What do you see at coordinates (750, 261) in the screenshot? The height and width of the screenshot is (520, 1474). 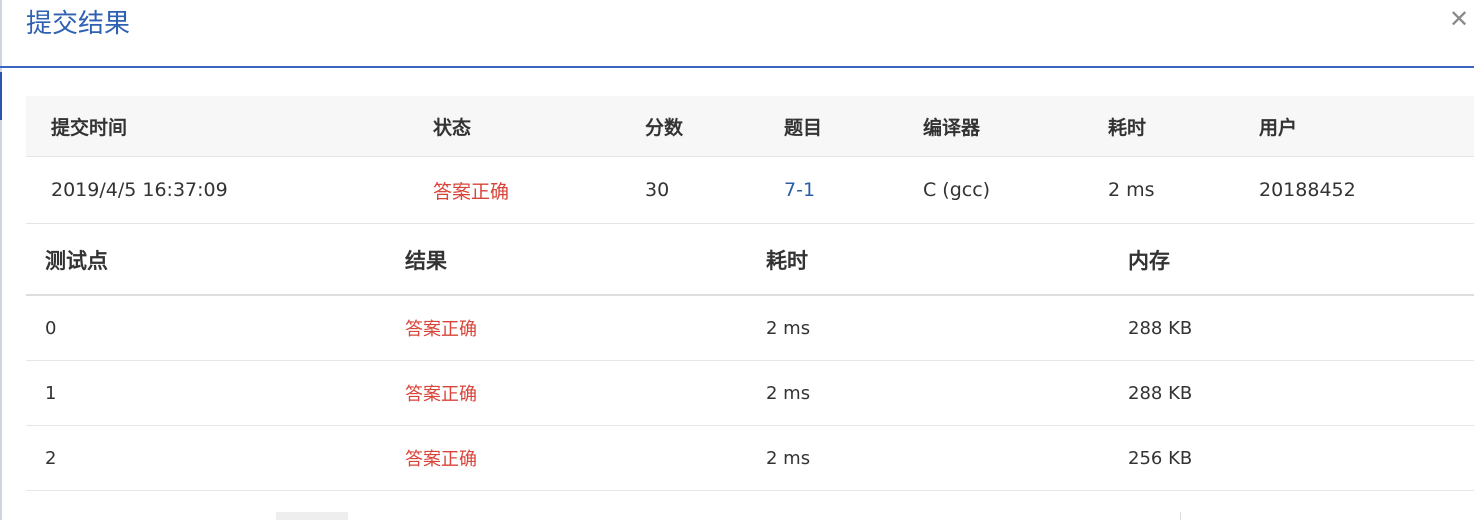 I see `cases-header-row: 测试点 结果 耗时 内存` at bounding box center [750, 261].